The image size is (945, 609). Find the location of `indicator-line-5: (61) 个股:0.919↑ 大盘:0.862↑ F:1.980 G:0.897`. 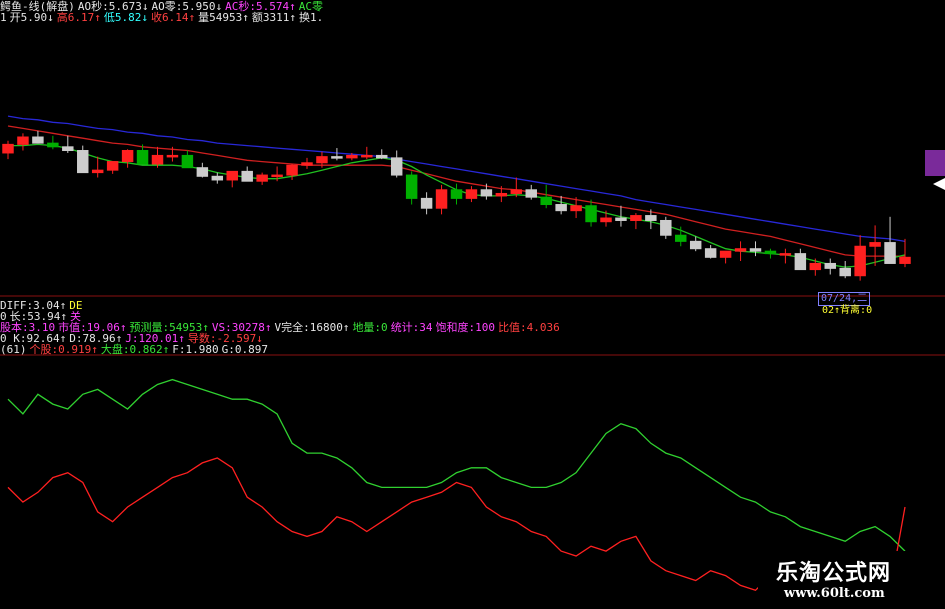

indicator-line-5: (61) 个股:0.919↑ 大盘:0.862↑ F:1.980 G:0.897 is located at coordinates (135, 349).